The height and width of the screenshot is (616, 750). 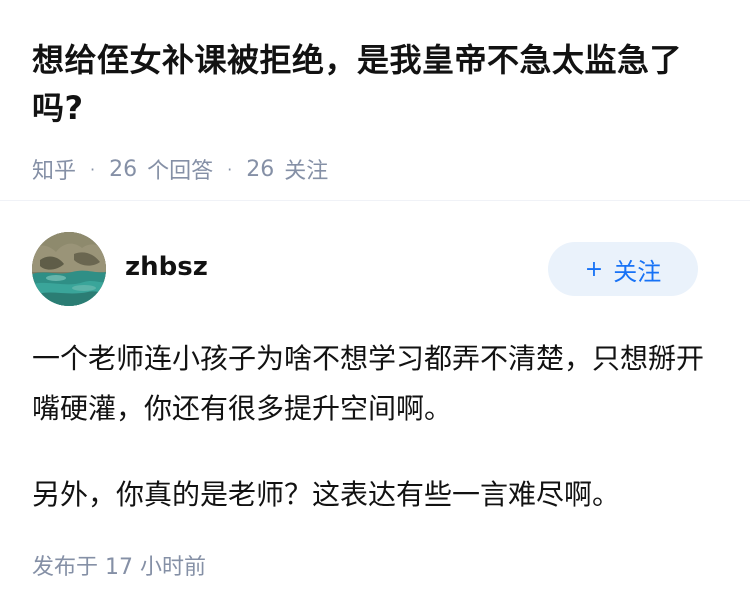 What do you see at coordinates (123, 169) in the screenshot?
I see `answer-count: 26` at bounding box center [123, 169].